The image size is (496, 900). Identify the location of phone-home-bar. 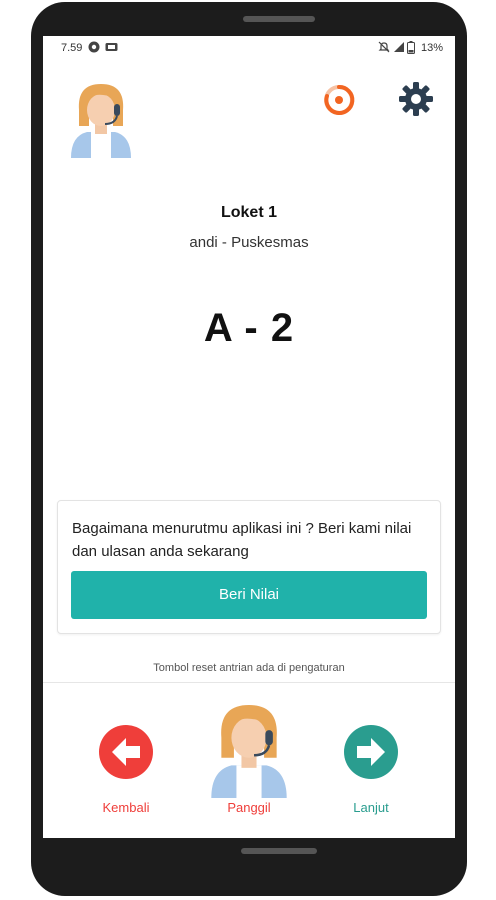
(279, 851).